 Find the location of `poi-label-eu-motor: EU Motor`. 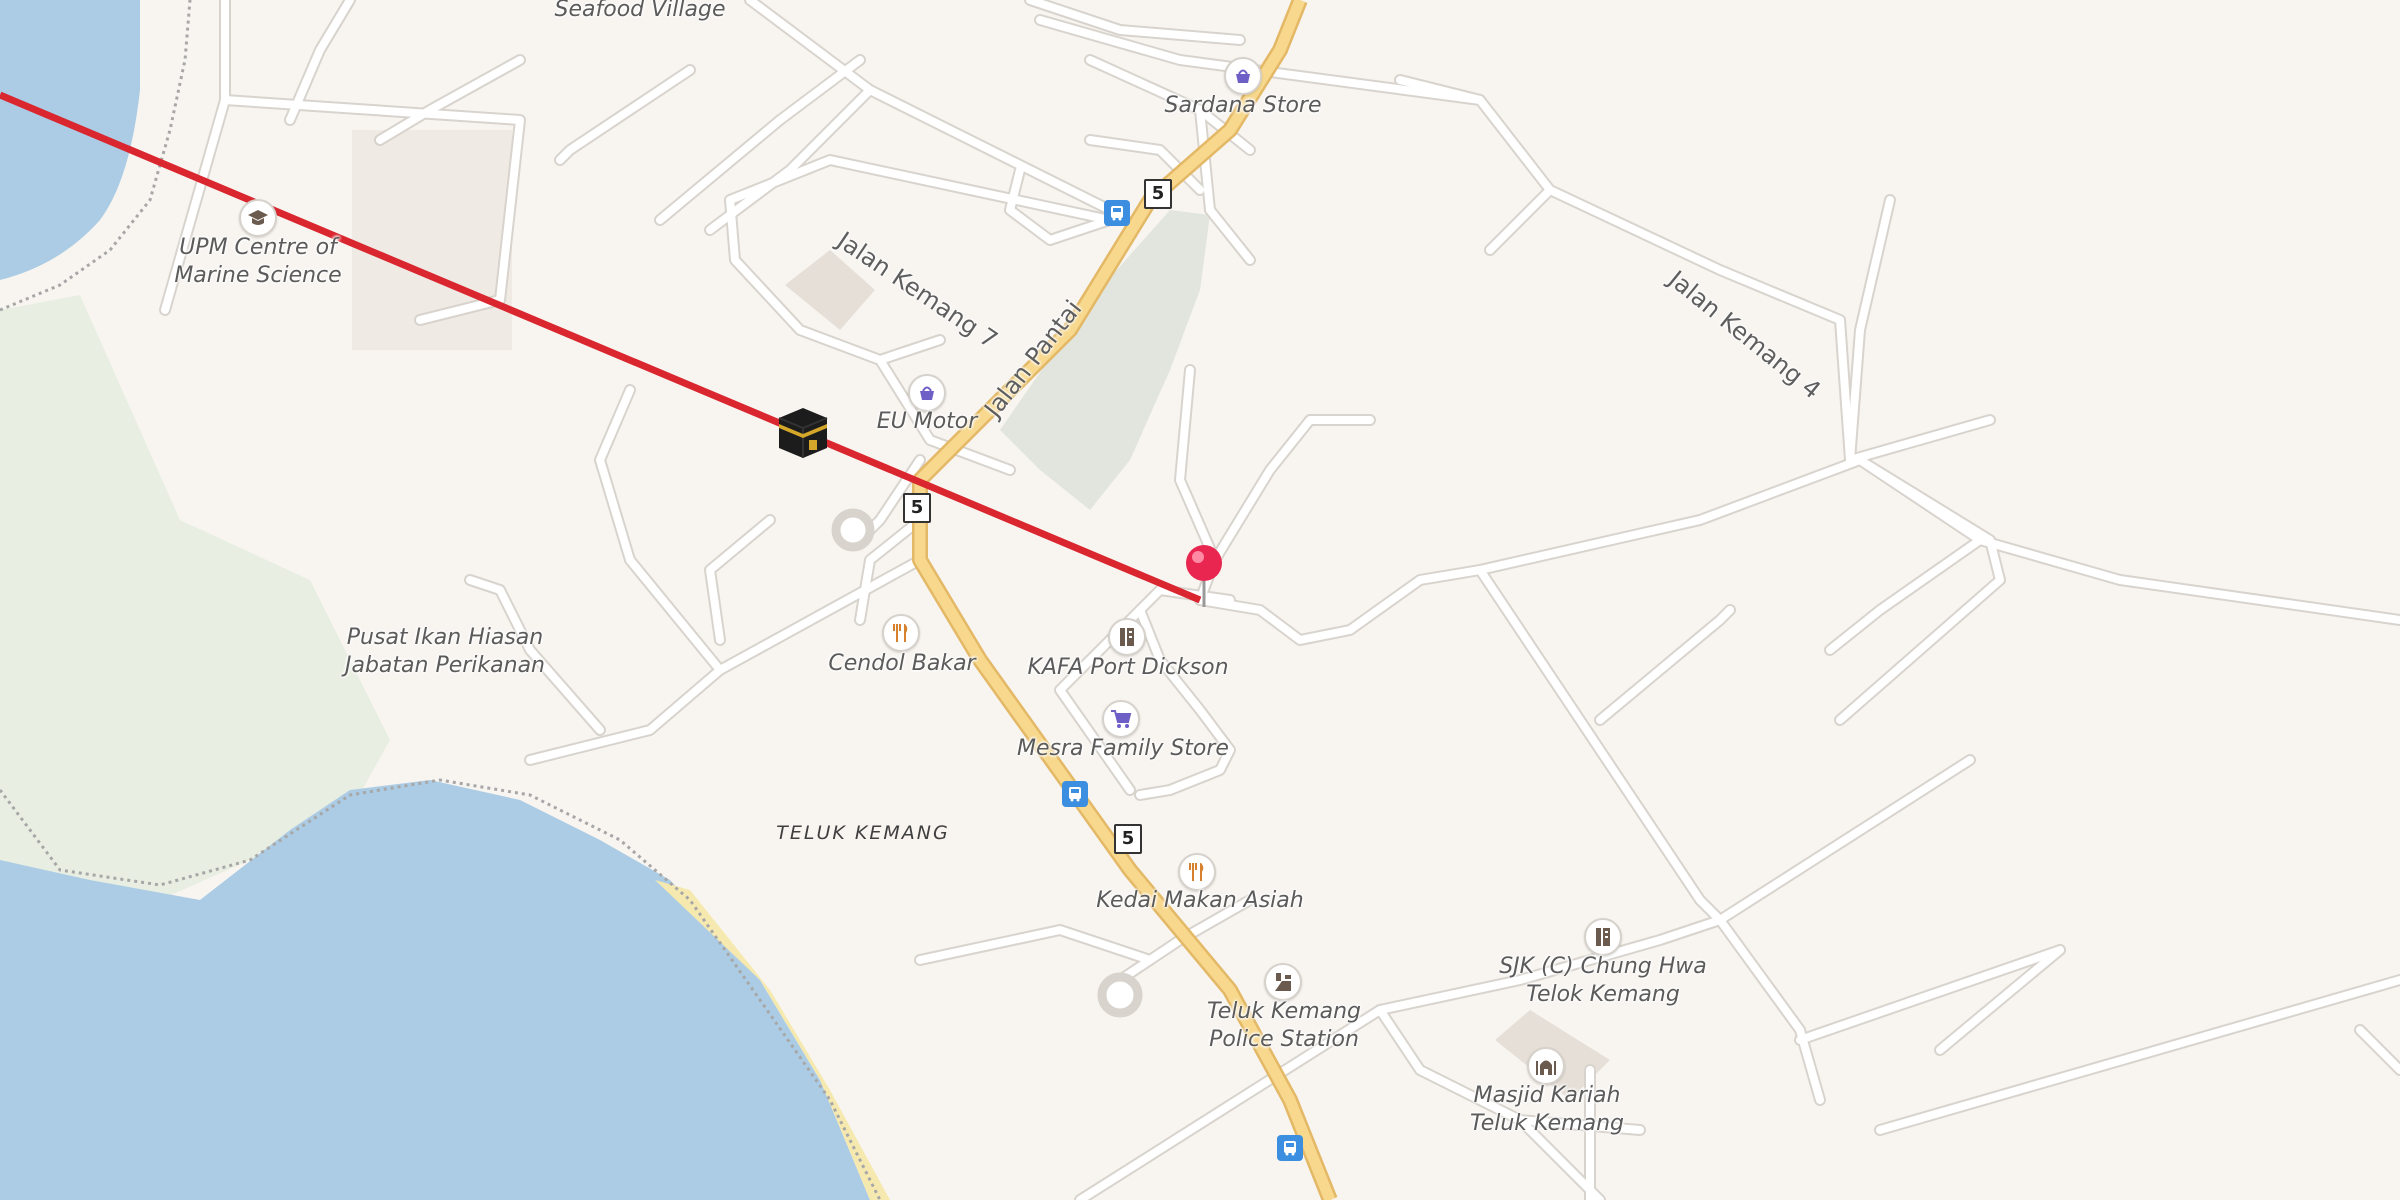

poi-label-eu-motor: EU Motor is located at coordinates (927, 422).